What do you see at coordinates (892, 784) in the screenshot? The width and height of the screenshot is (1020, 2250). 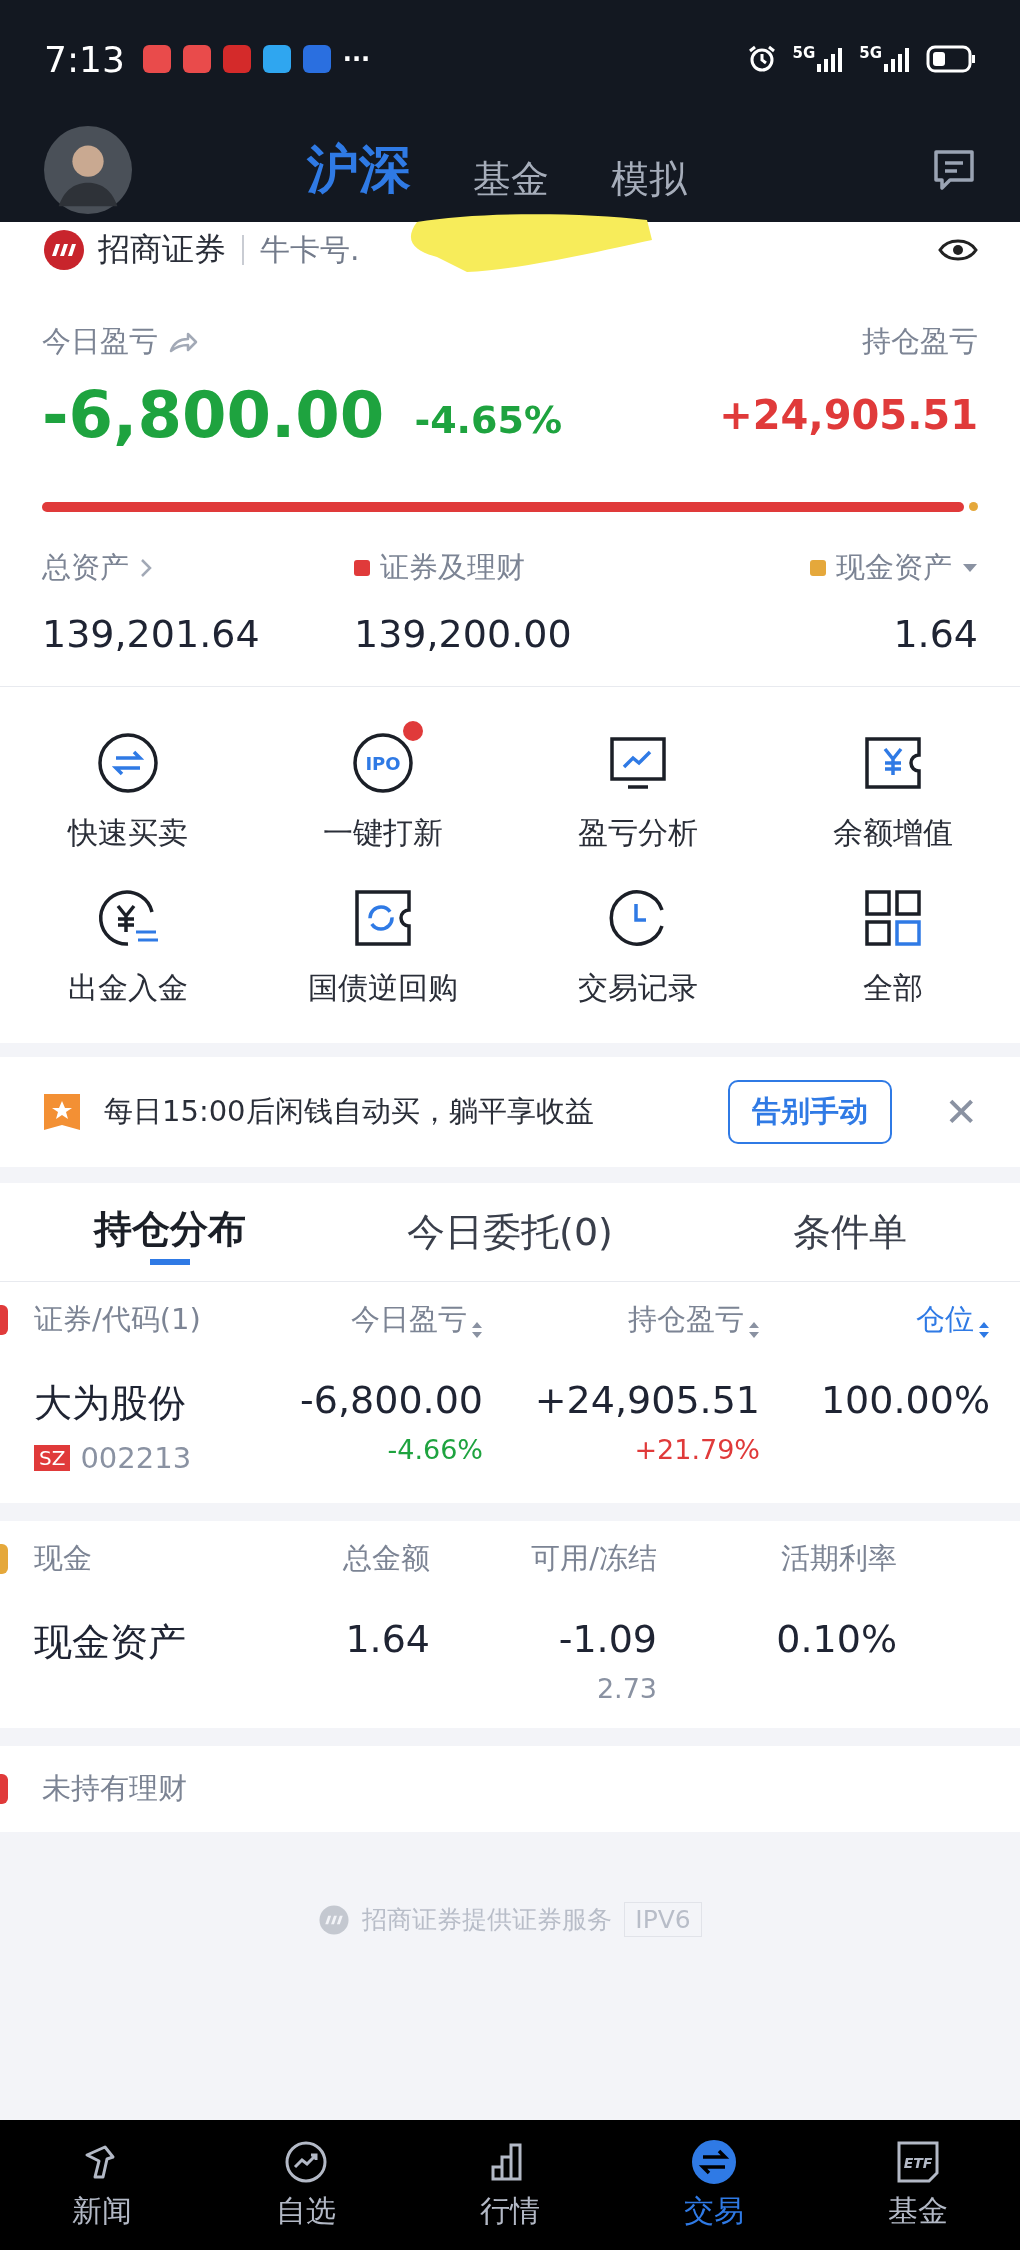 I see `shortcut-item: 余额增值` at bounding box center [892, 784].